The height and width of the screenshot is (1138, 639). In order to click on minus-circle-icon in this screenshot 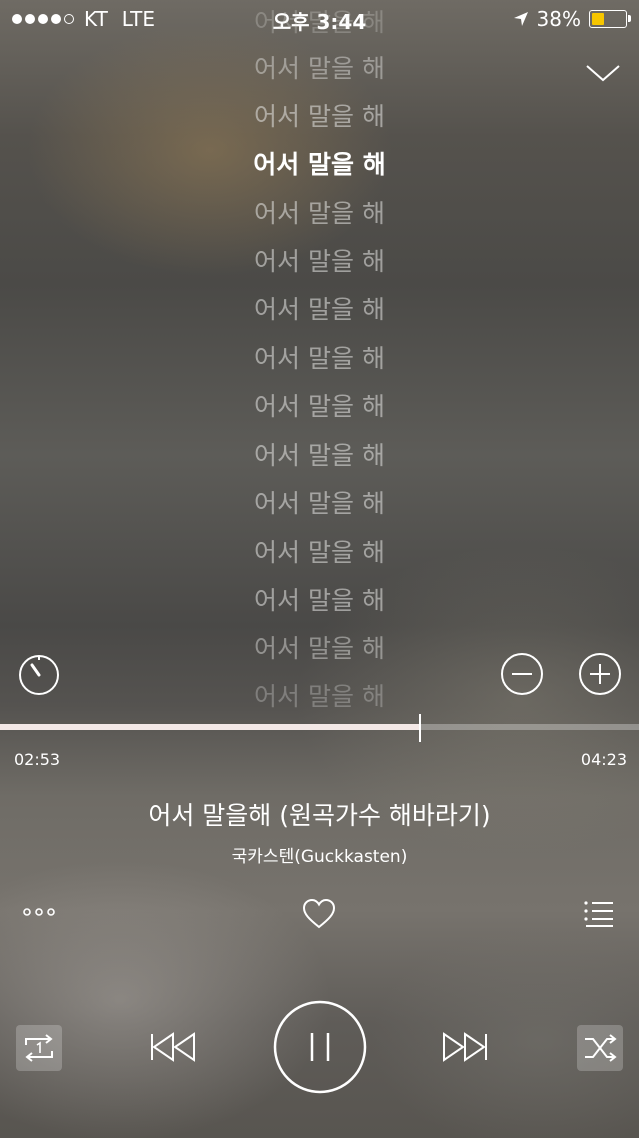, I will do `click(522, 674)`.